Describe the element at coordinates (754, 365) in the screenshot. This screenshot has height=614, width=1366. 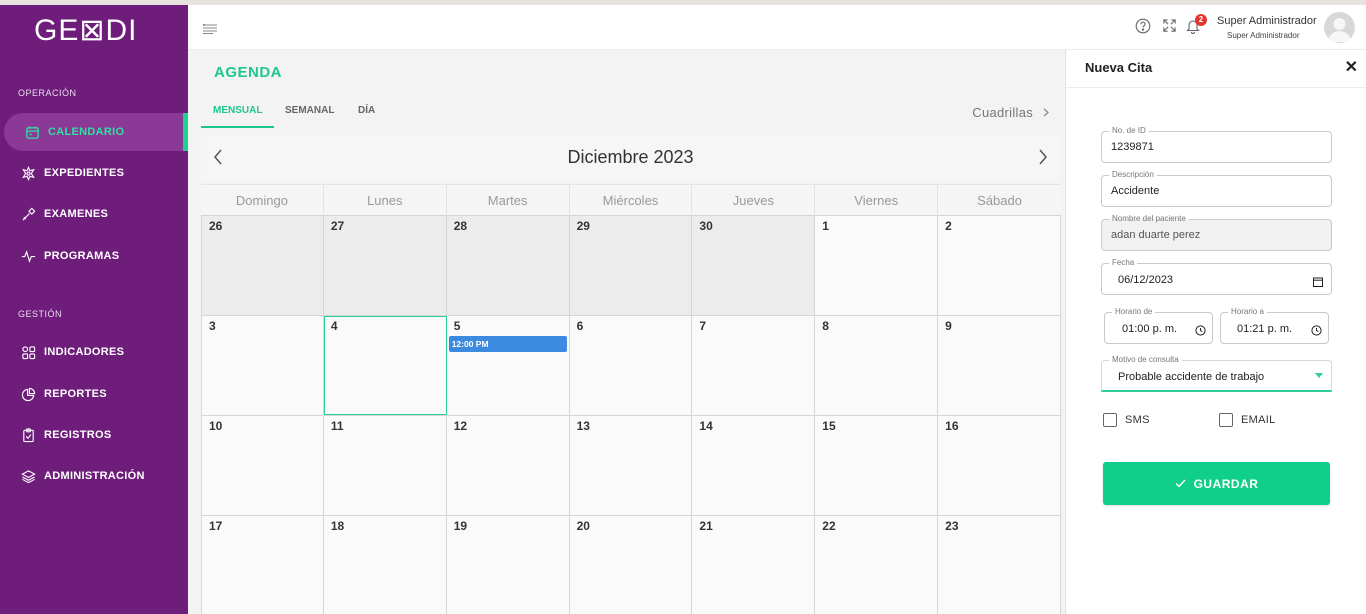
I see `calendar-day: 7` at that location.